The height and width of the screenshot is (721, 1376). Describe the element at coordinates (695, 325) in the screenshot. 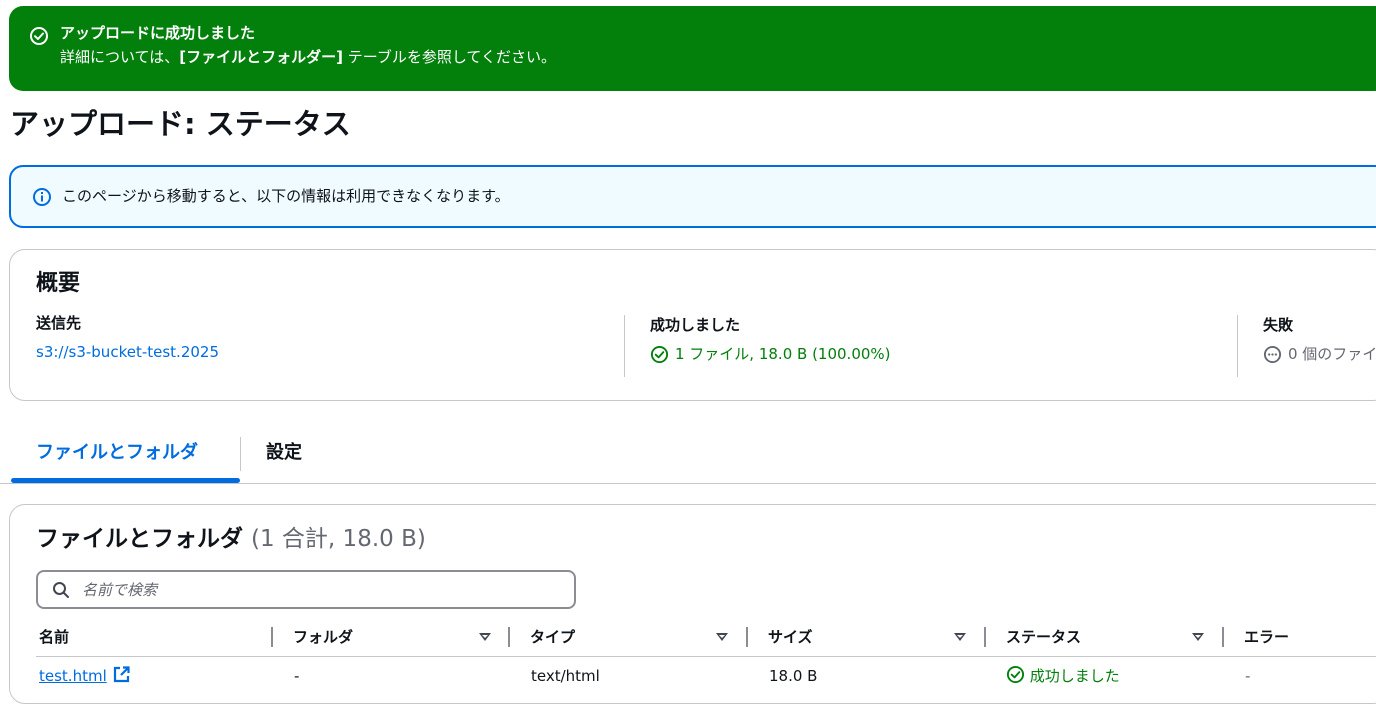

I see `succeeded-label: 成功しました` at that location.